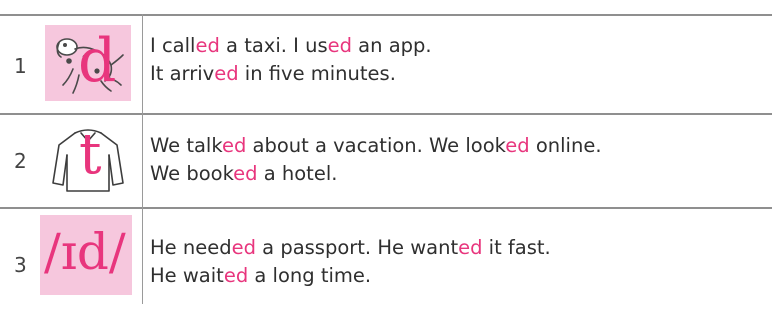 This screenshot has height=309, width=777. I want to click on sentence-text: I call, so click(173, 45).